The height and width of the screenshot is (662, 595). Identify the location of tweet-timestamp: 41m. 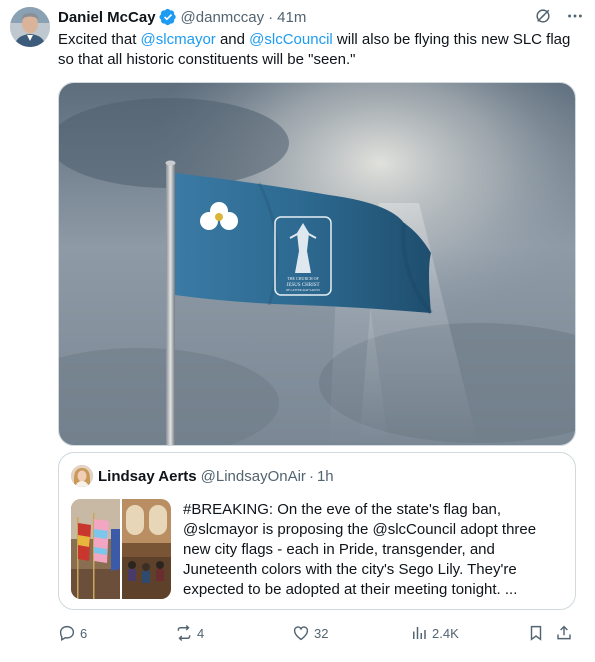
(291, 17).